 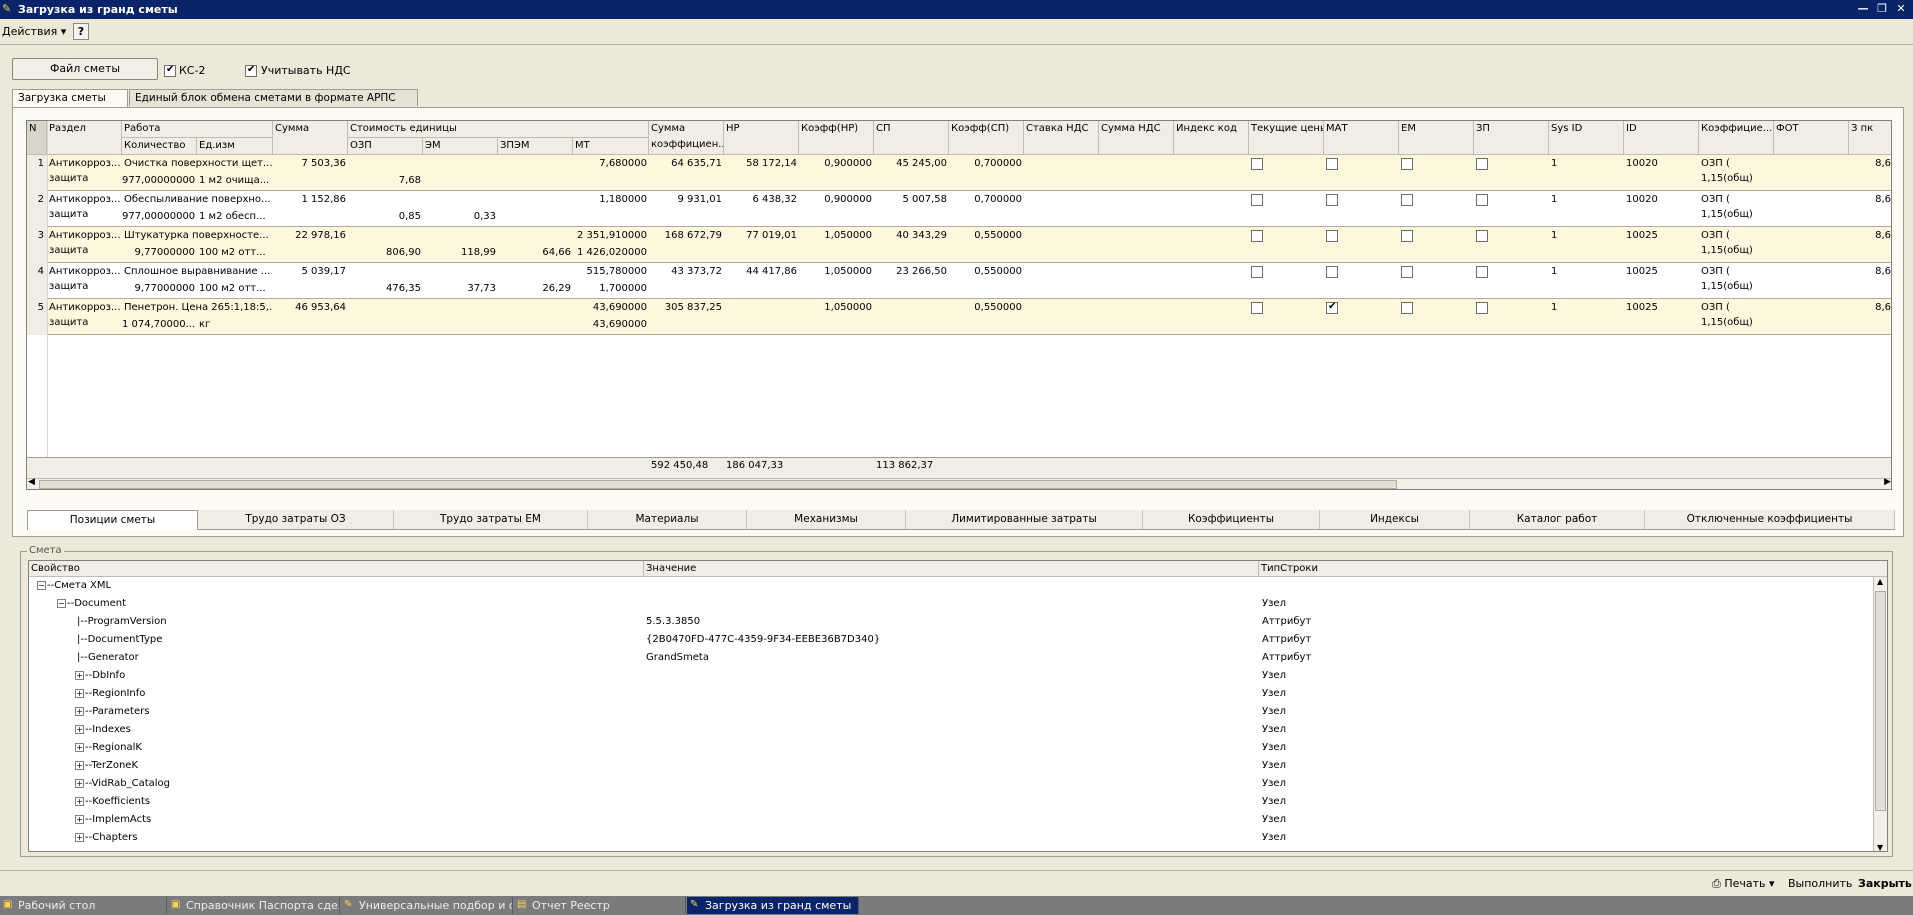 I want to click on scroll-up-icon: ▲, so click(x=1880, y=581).